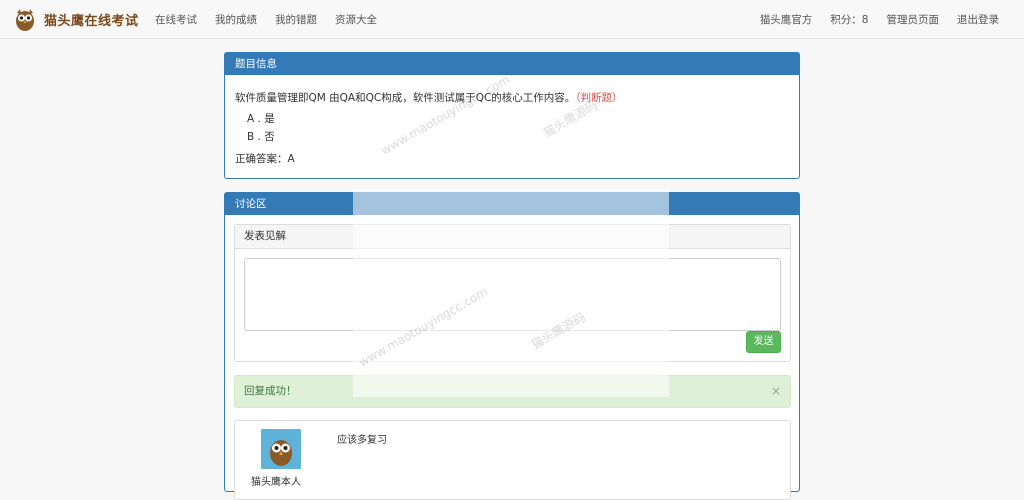 Image resolution: width=1024 pixels, height=500 pixels. I want to click on reply-content: 应该多复习, so click(362, 440).